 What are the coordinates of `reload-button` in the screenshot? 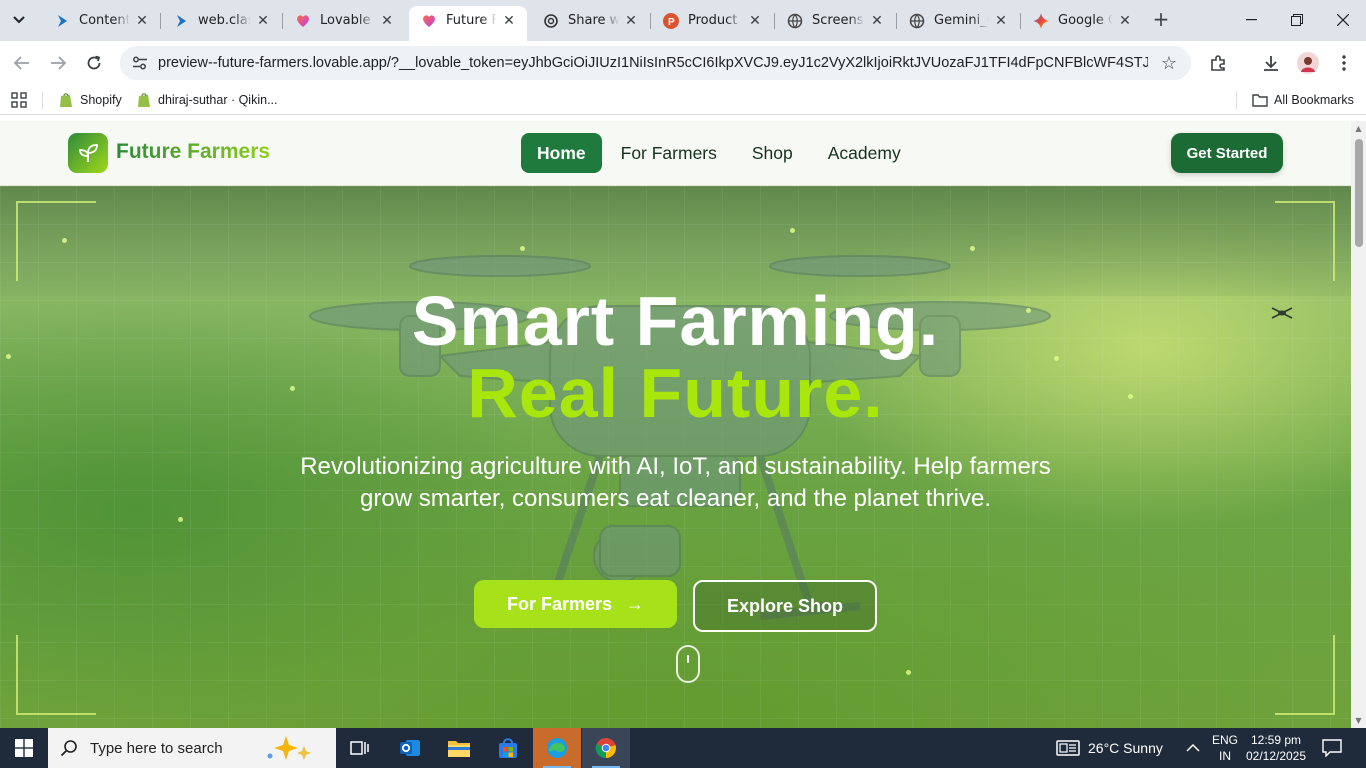 It's located at (94, 63).